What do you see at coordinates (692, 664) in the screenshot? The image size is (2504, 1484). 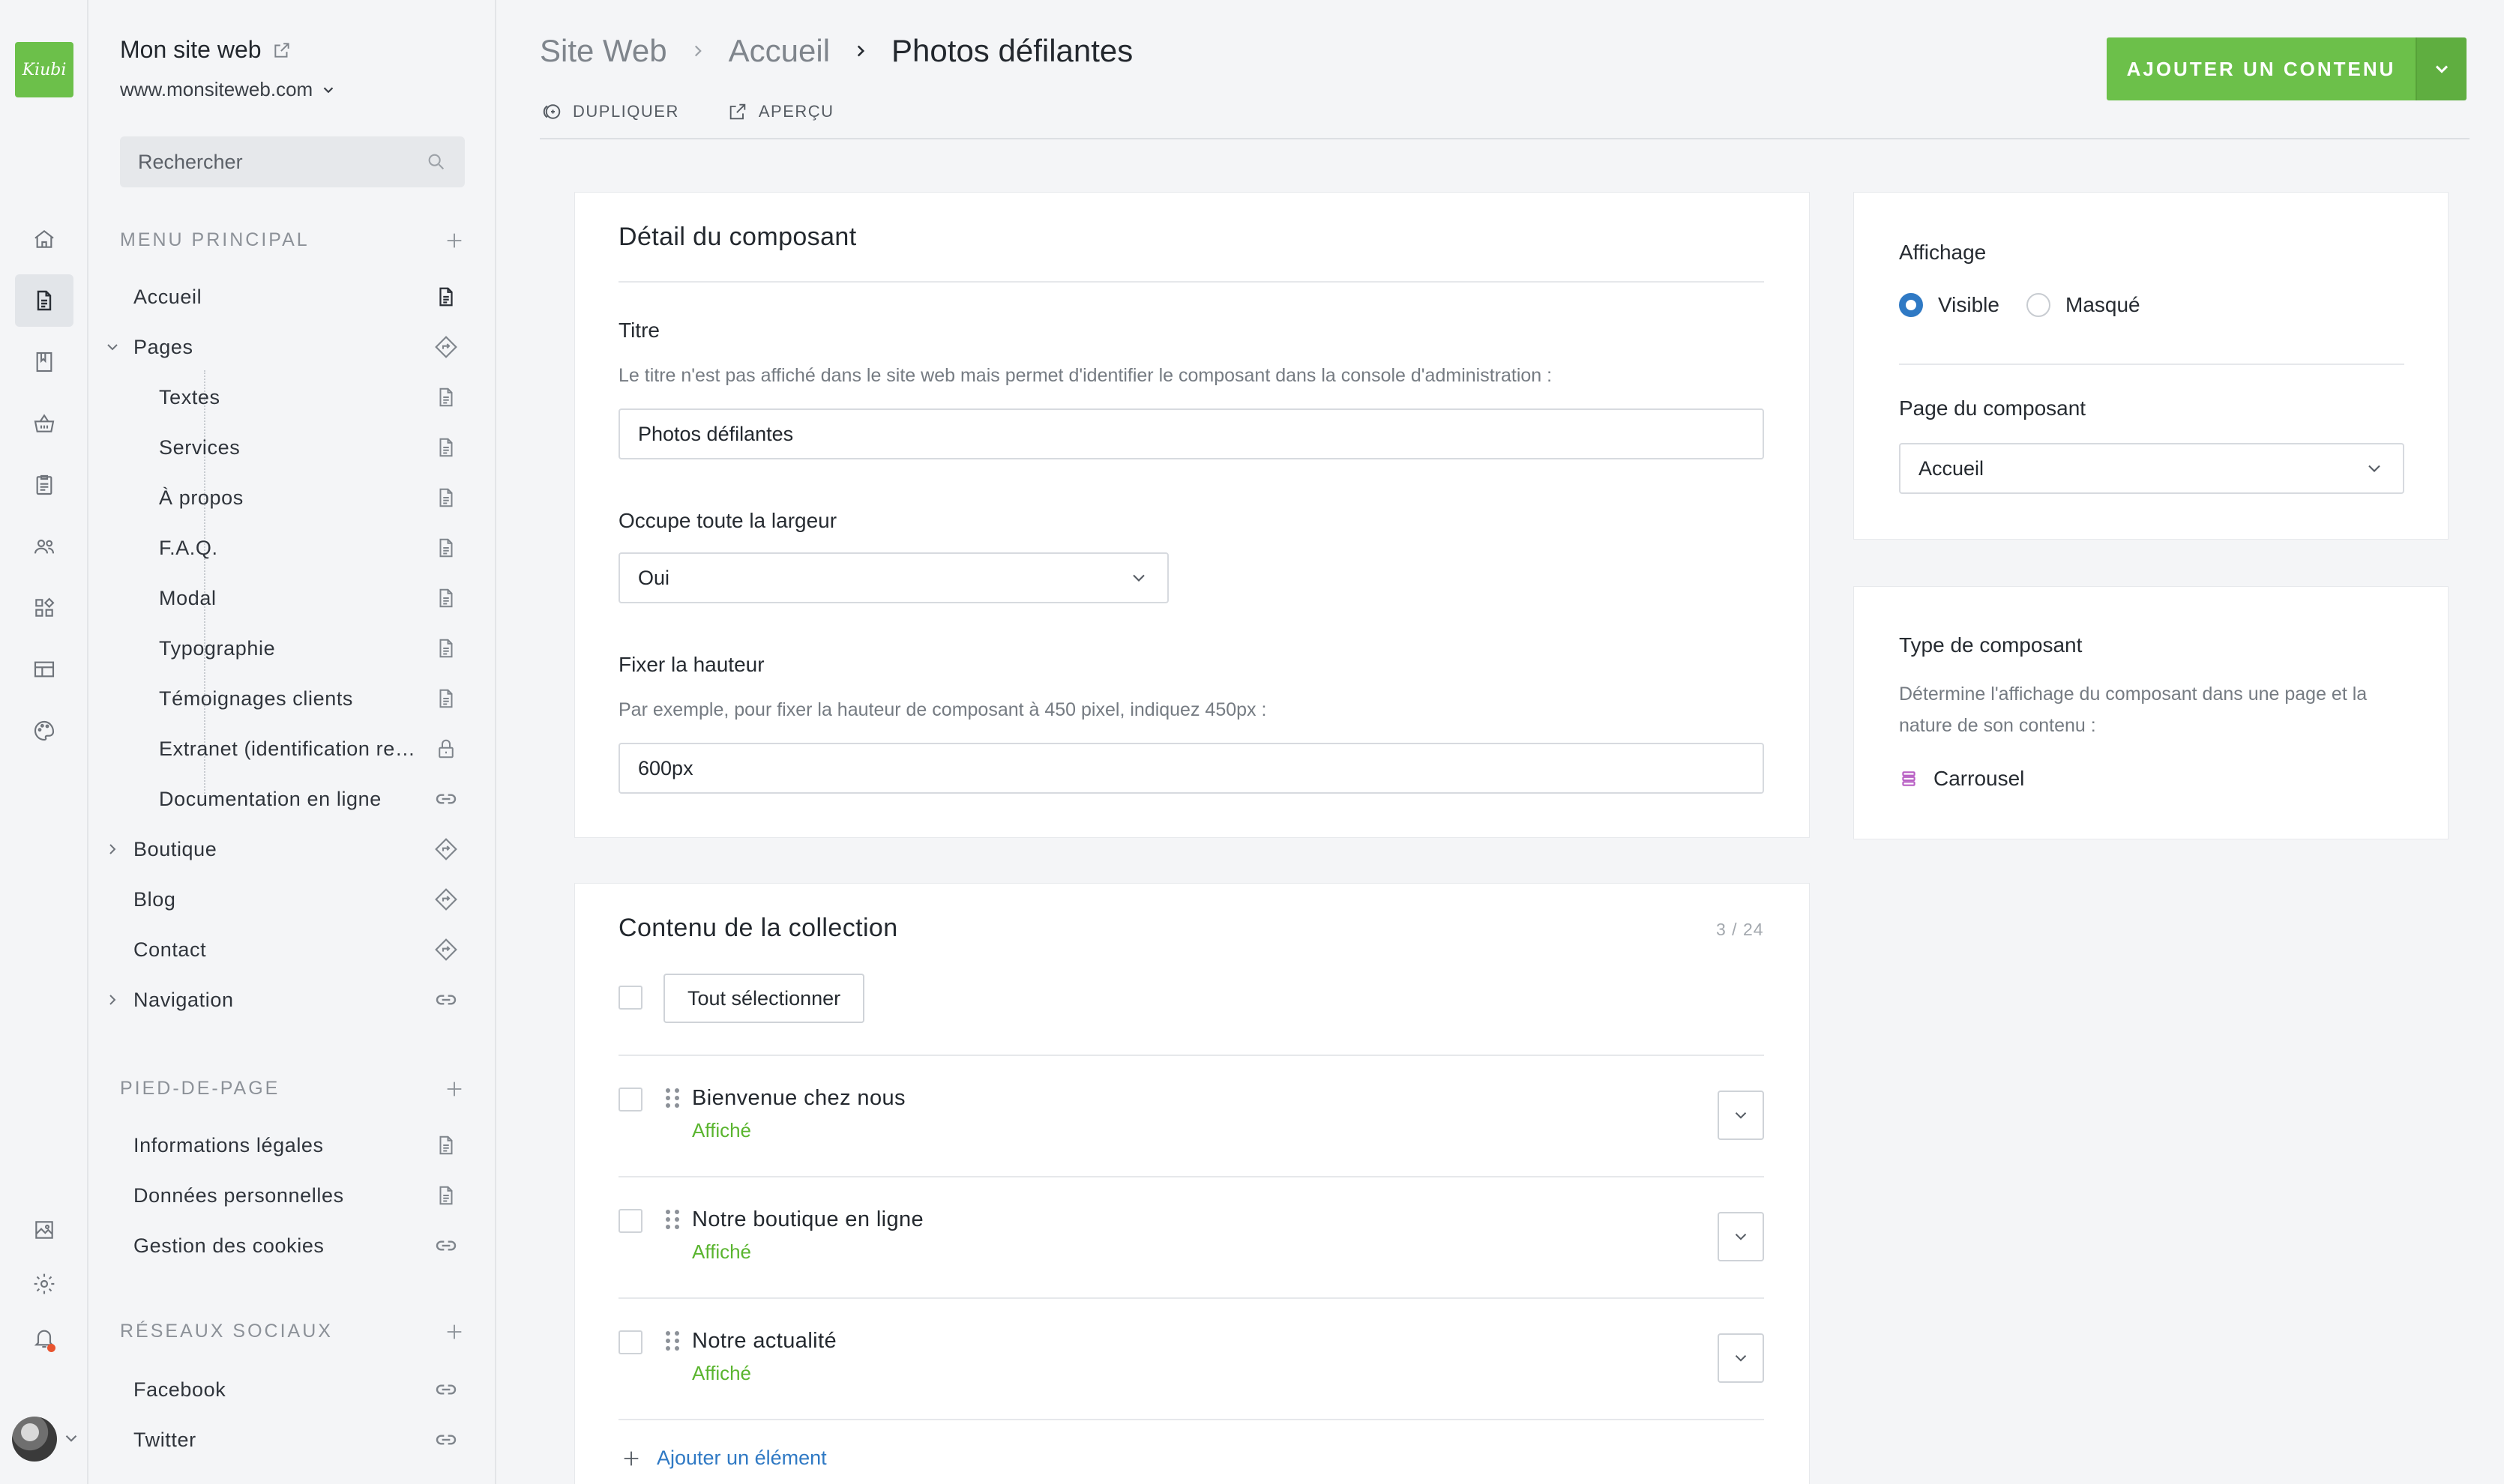 I see `hauteur-label: Fixer la hauteur` at bounding box center [692, 664].